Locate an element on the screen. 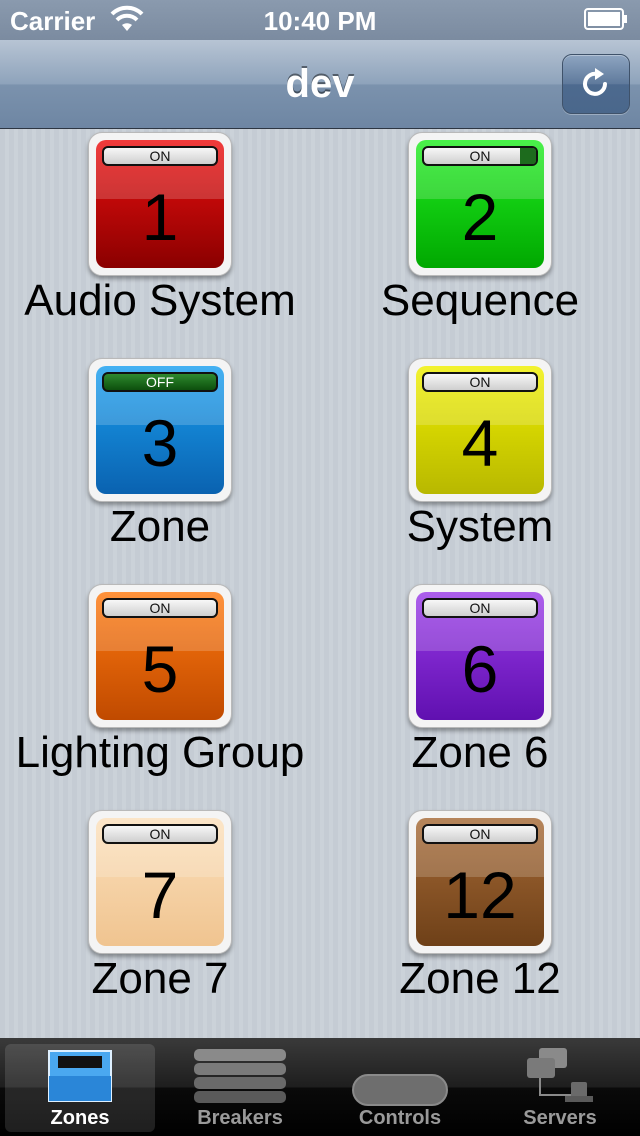 This screenshot has width=640, height=1136. tab-controls-label: Controls is located at coordinates (400, 1118).